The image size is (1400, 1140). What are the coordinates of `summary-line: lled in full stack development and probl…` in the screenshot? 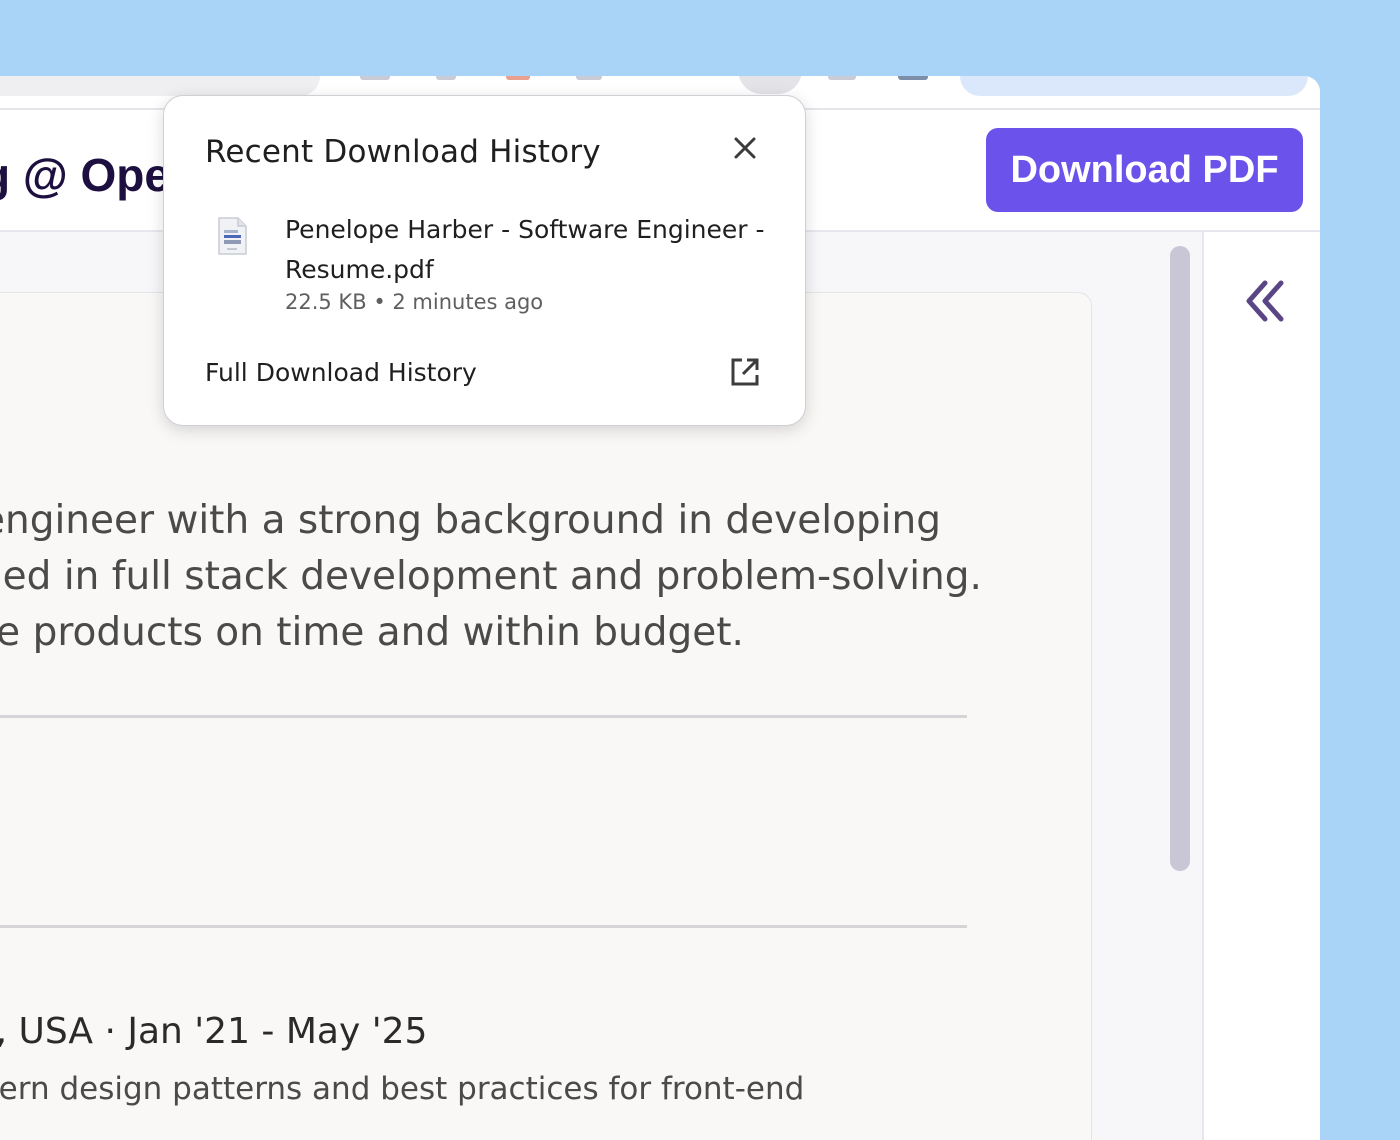 It's located at (491, 576).